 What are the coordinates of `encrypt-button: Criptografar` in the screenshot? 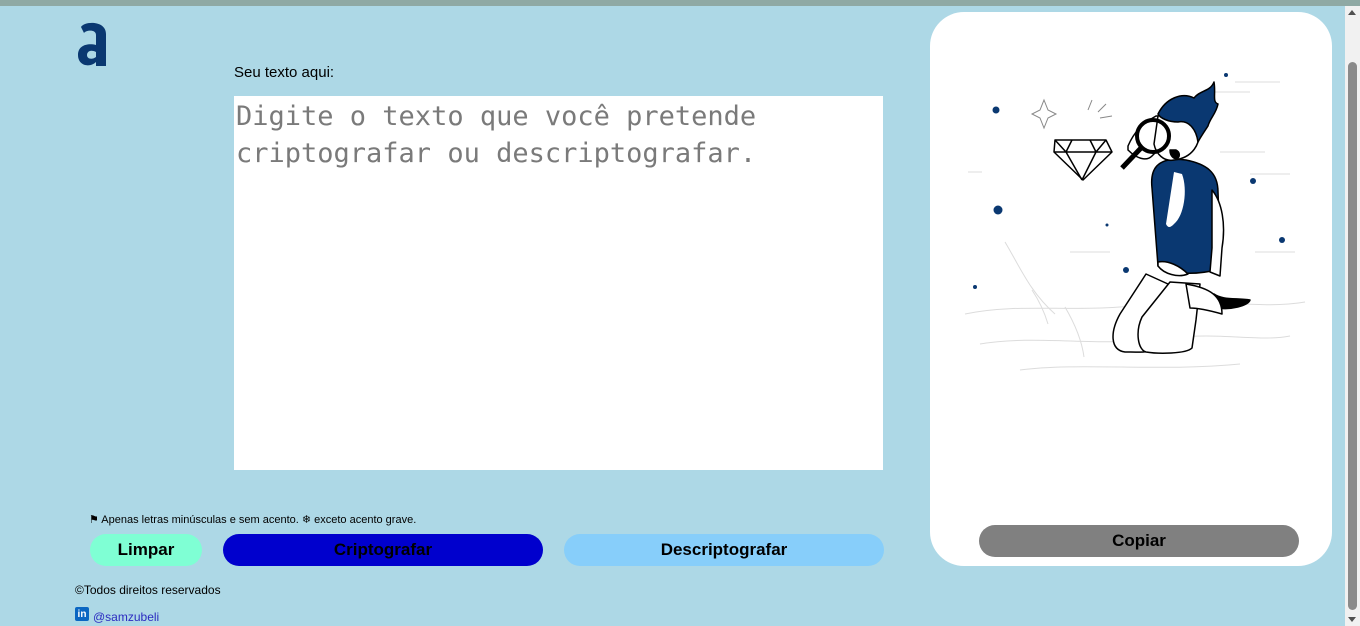 It's located at (383, 550).